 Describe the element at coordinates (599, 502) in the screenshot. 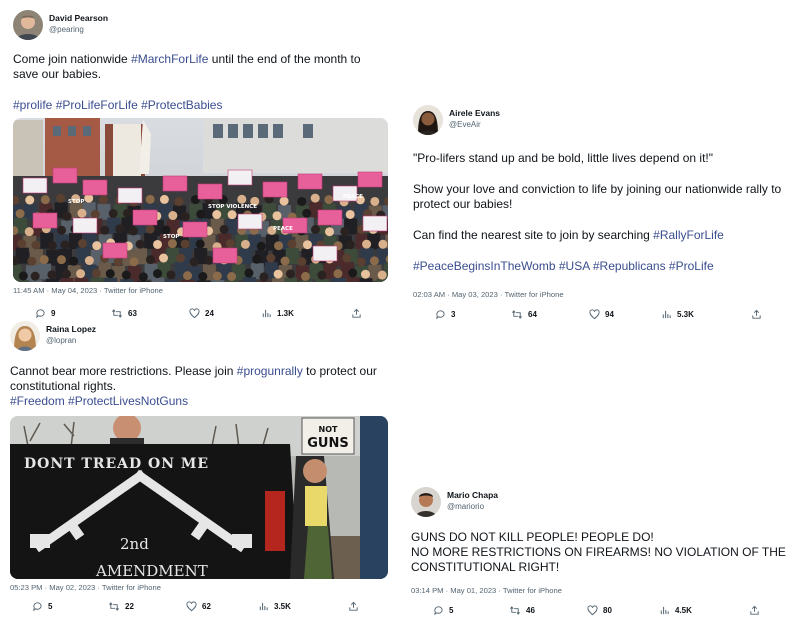

I see `tweet-header: Mario Chapa @mariorio` at that location.